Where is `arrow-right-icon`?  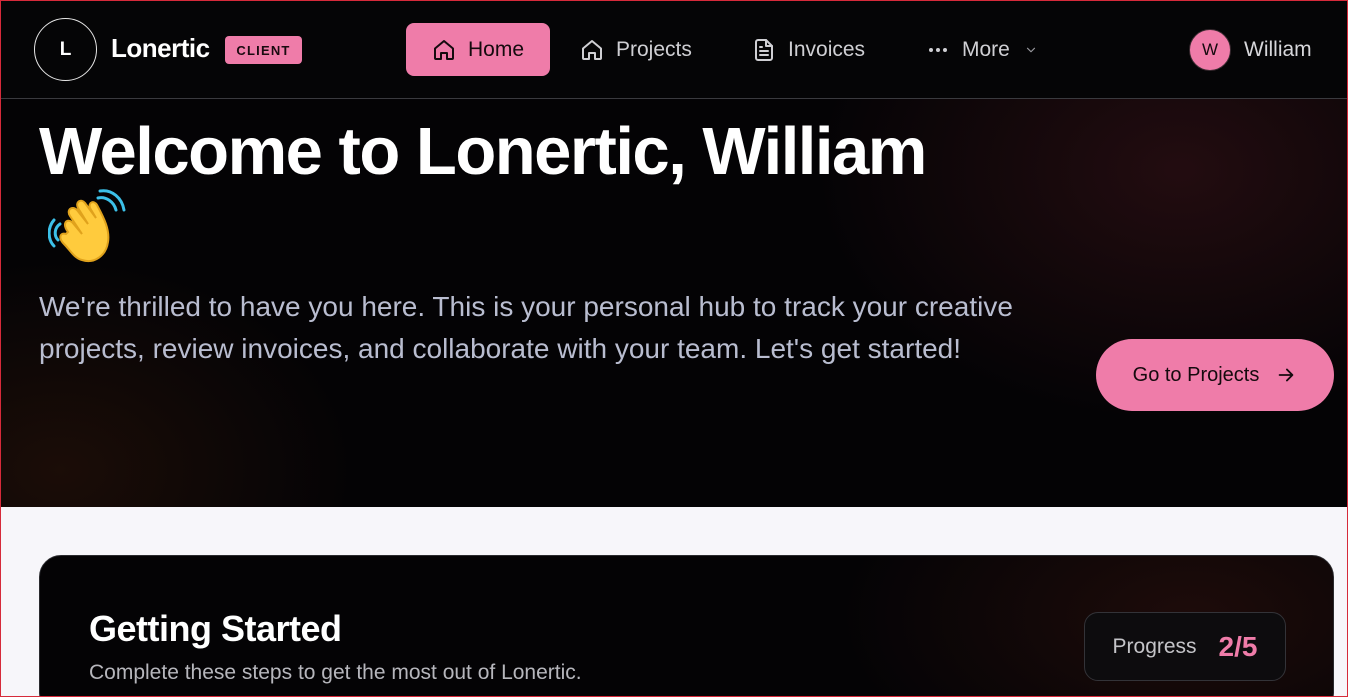 arrow-right-icon is located at coordinates (1286, 375).